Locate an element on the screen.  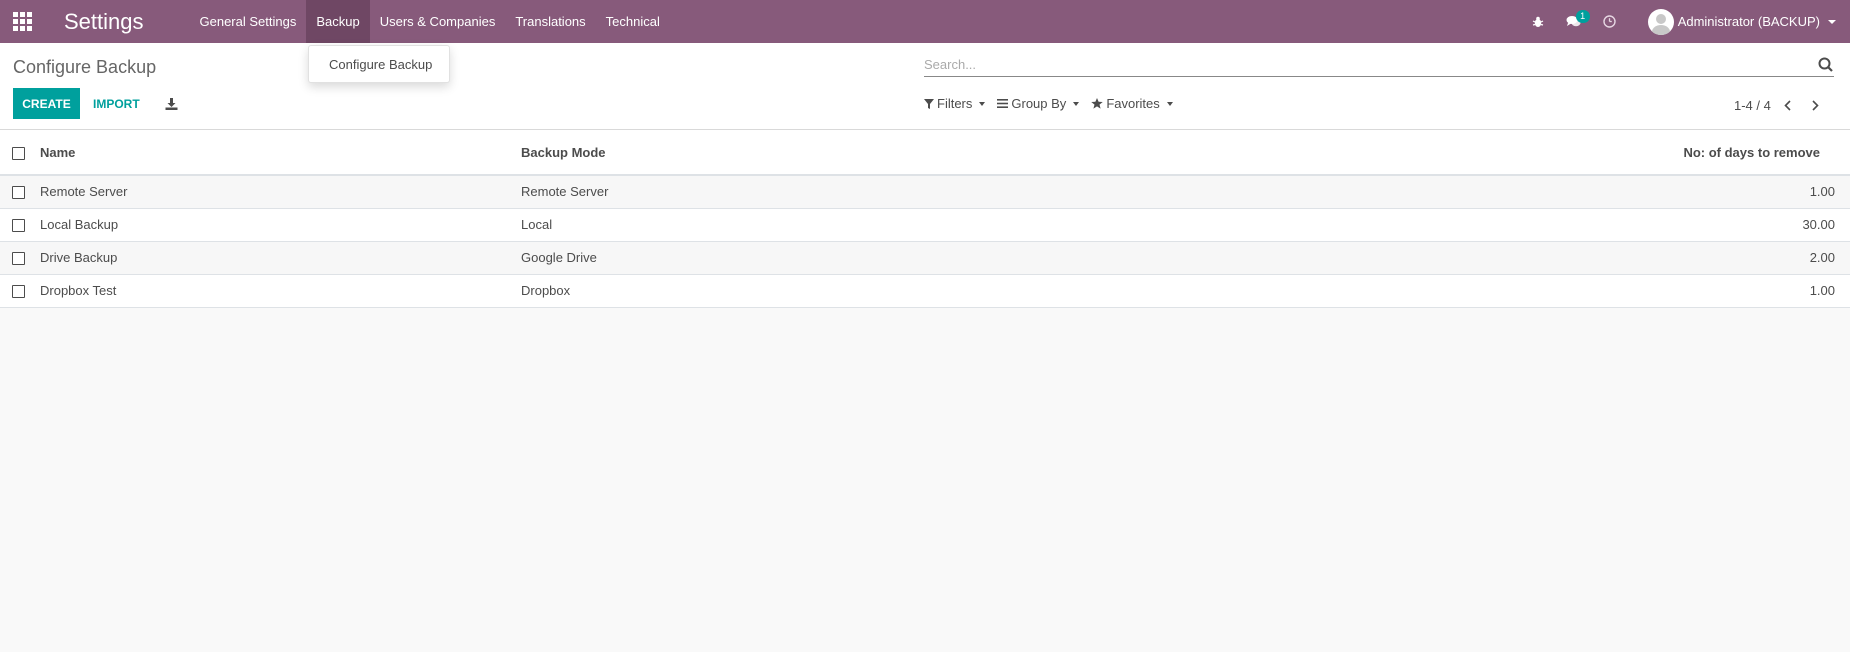
menu-translations: Translations is located at coordinates (550, 21).